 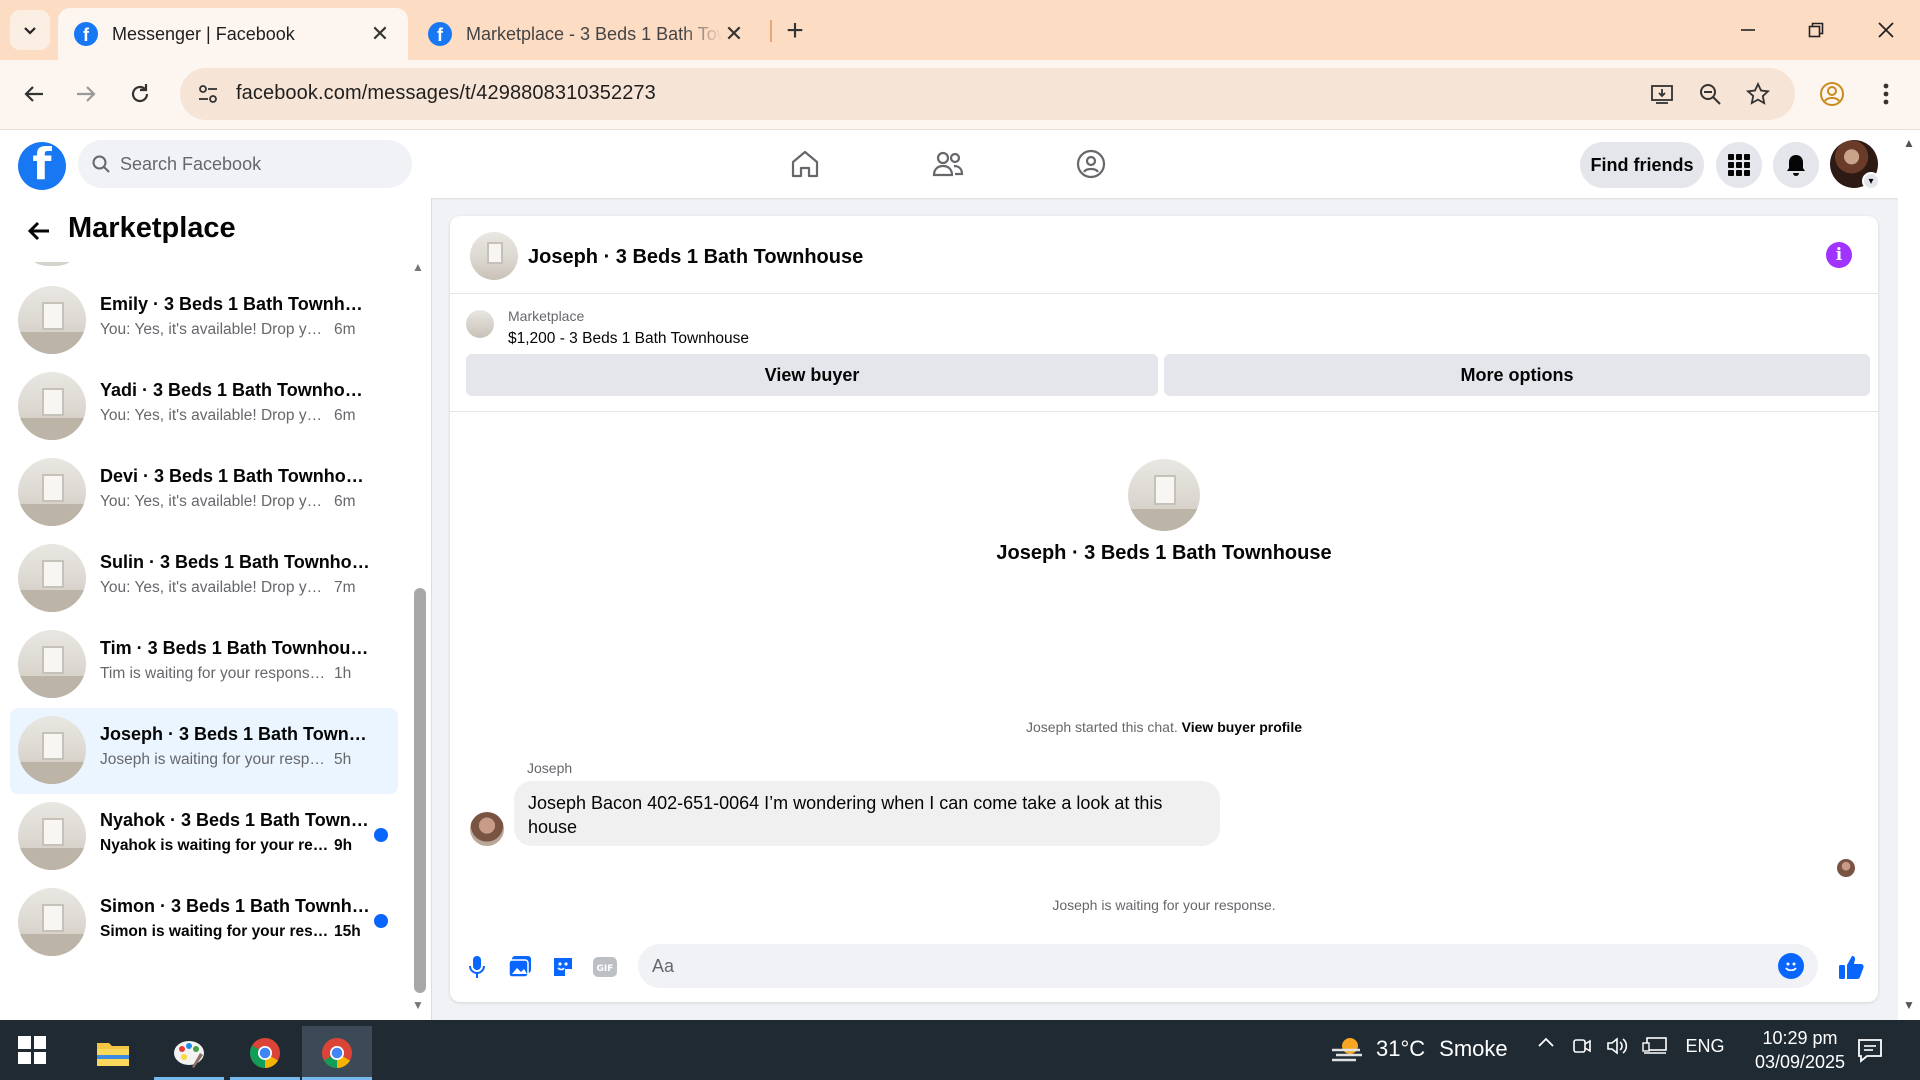 I want to click on forward-button, so click(x=86, y=94).